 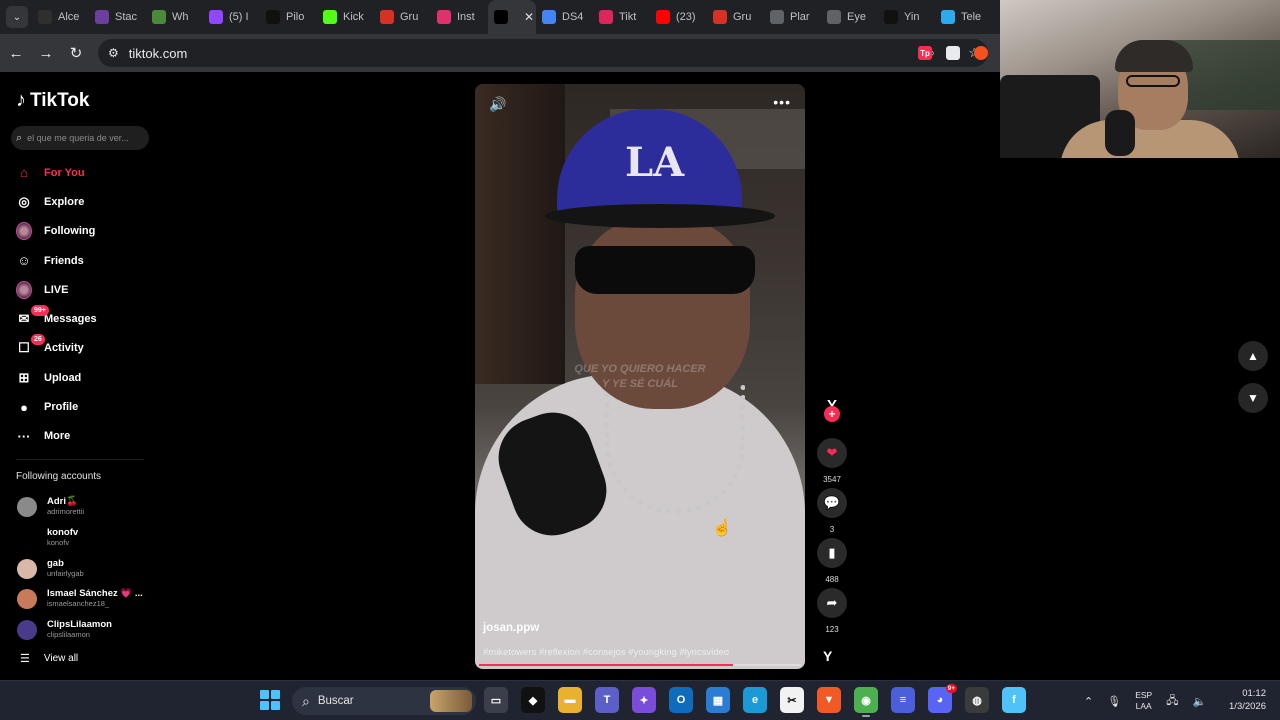 What do you see at coordinates (832, 553) in the screenshot?
I see `bookmark-icon: ▮` at bounding box center [832, 553].